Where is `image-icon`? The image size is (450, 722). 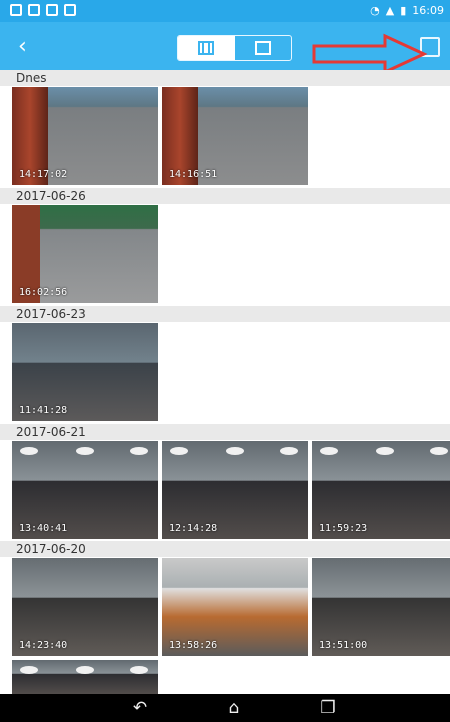
image-icon is located at coordinates (263, 48).